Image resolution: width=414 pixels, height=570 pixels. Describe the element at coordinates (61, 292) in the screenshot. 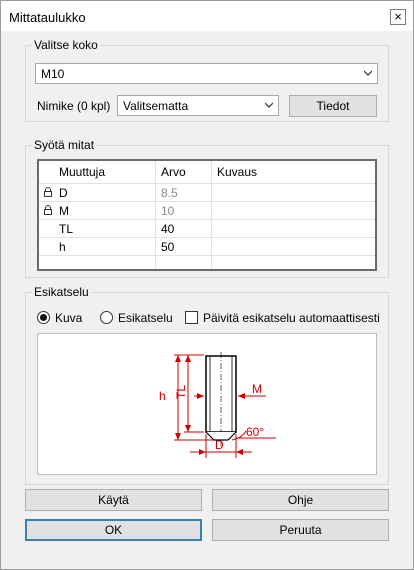

I see `preview-group-legend: Esikatselu` at that location.